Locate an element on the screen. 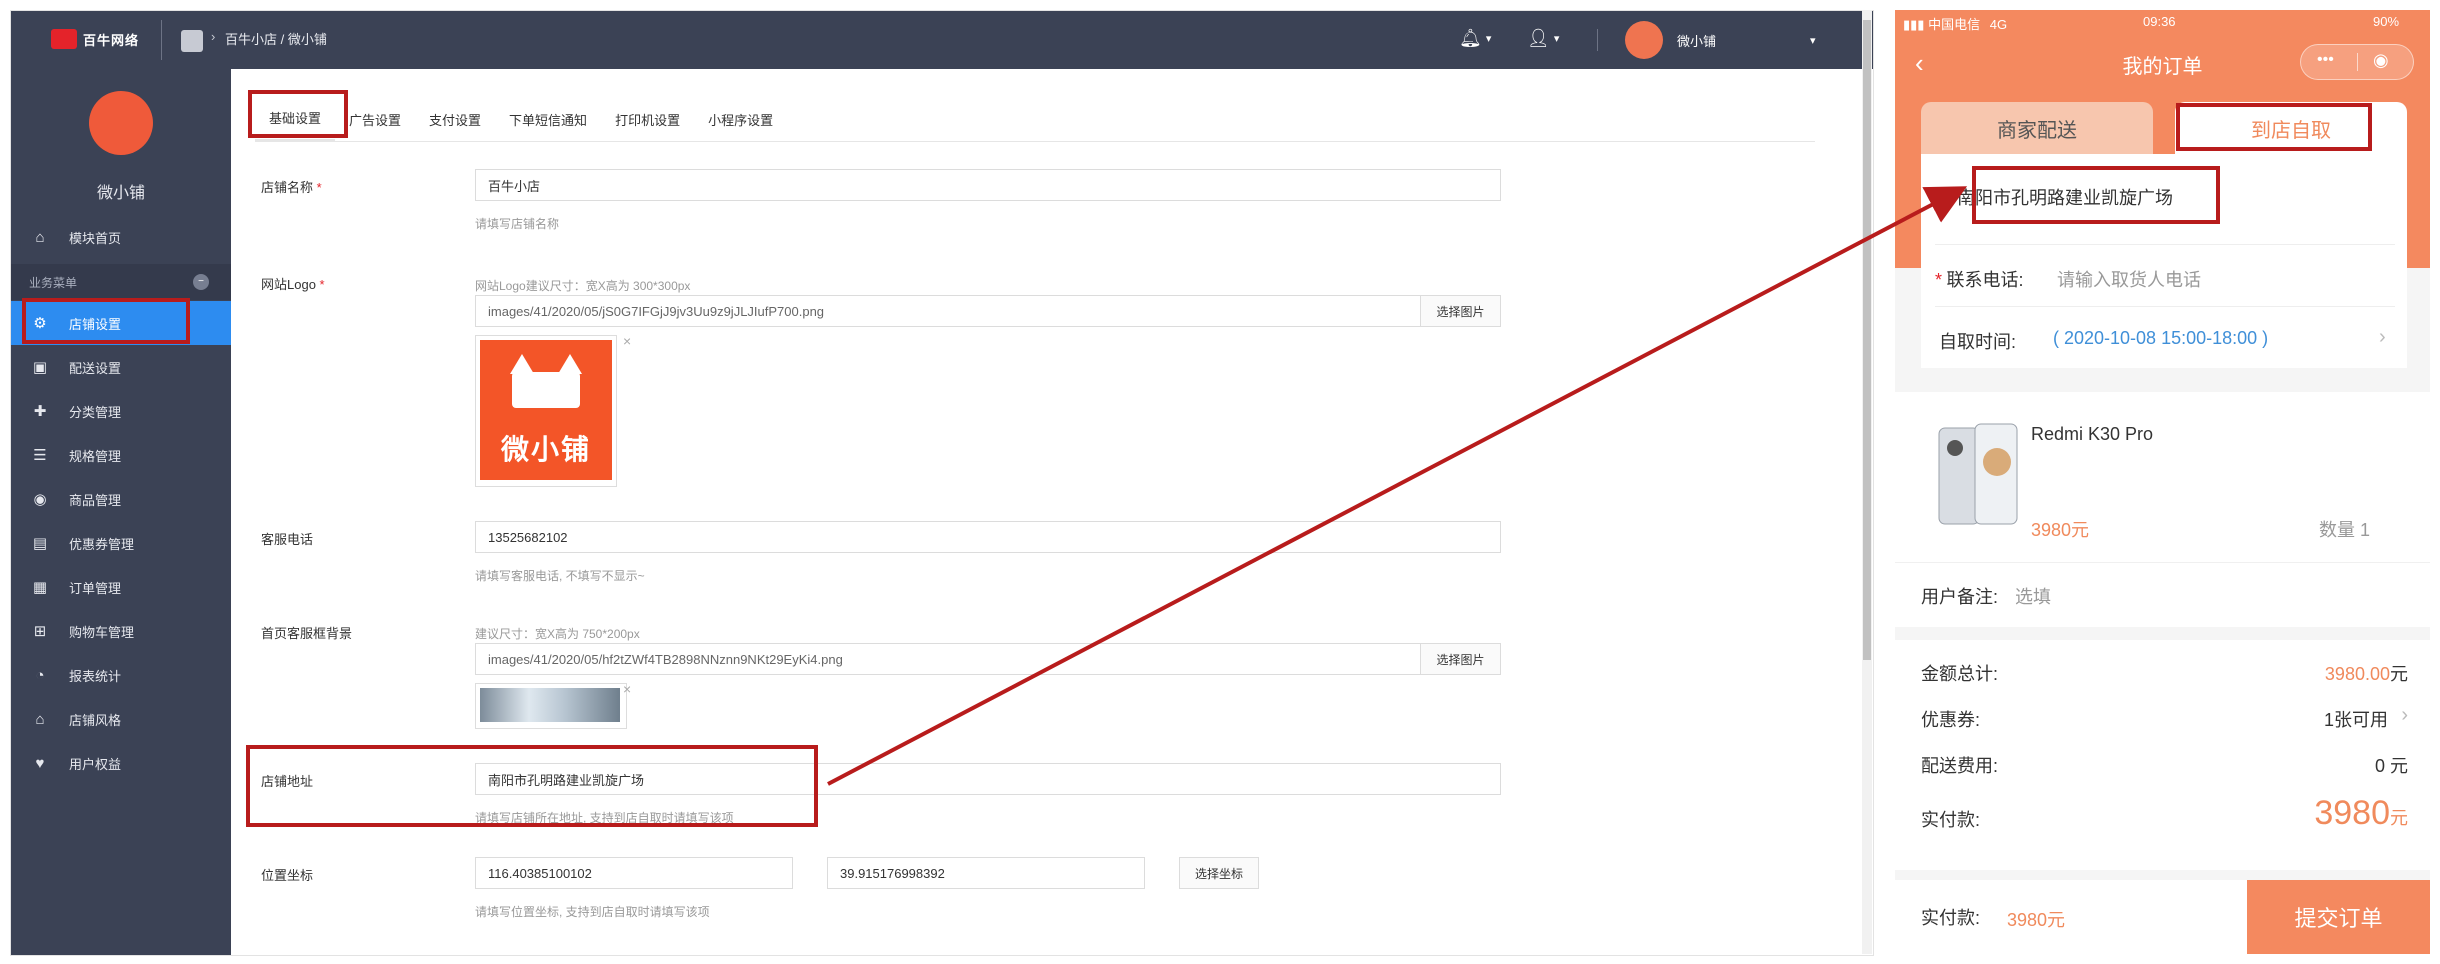  pickup-time-label: 自取时间: is located at coordinates (1978, 342).